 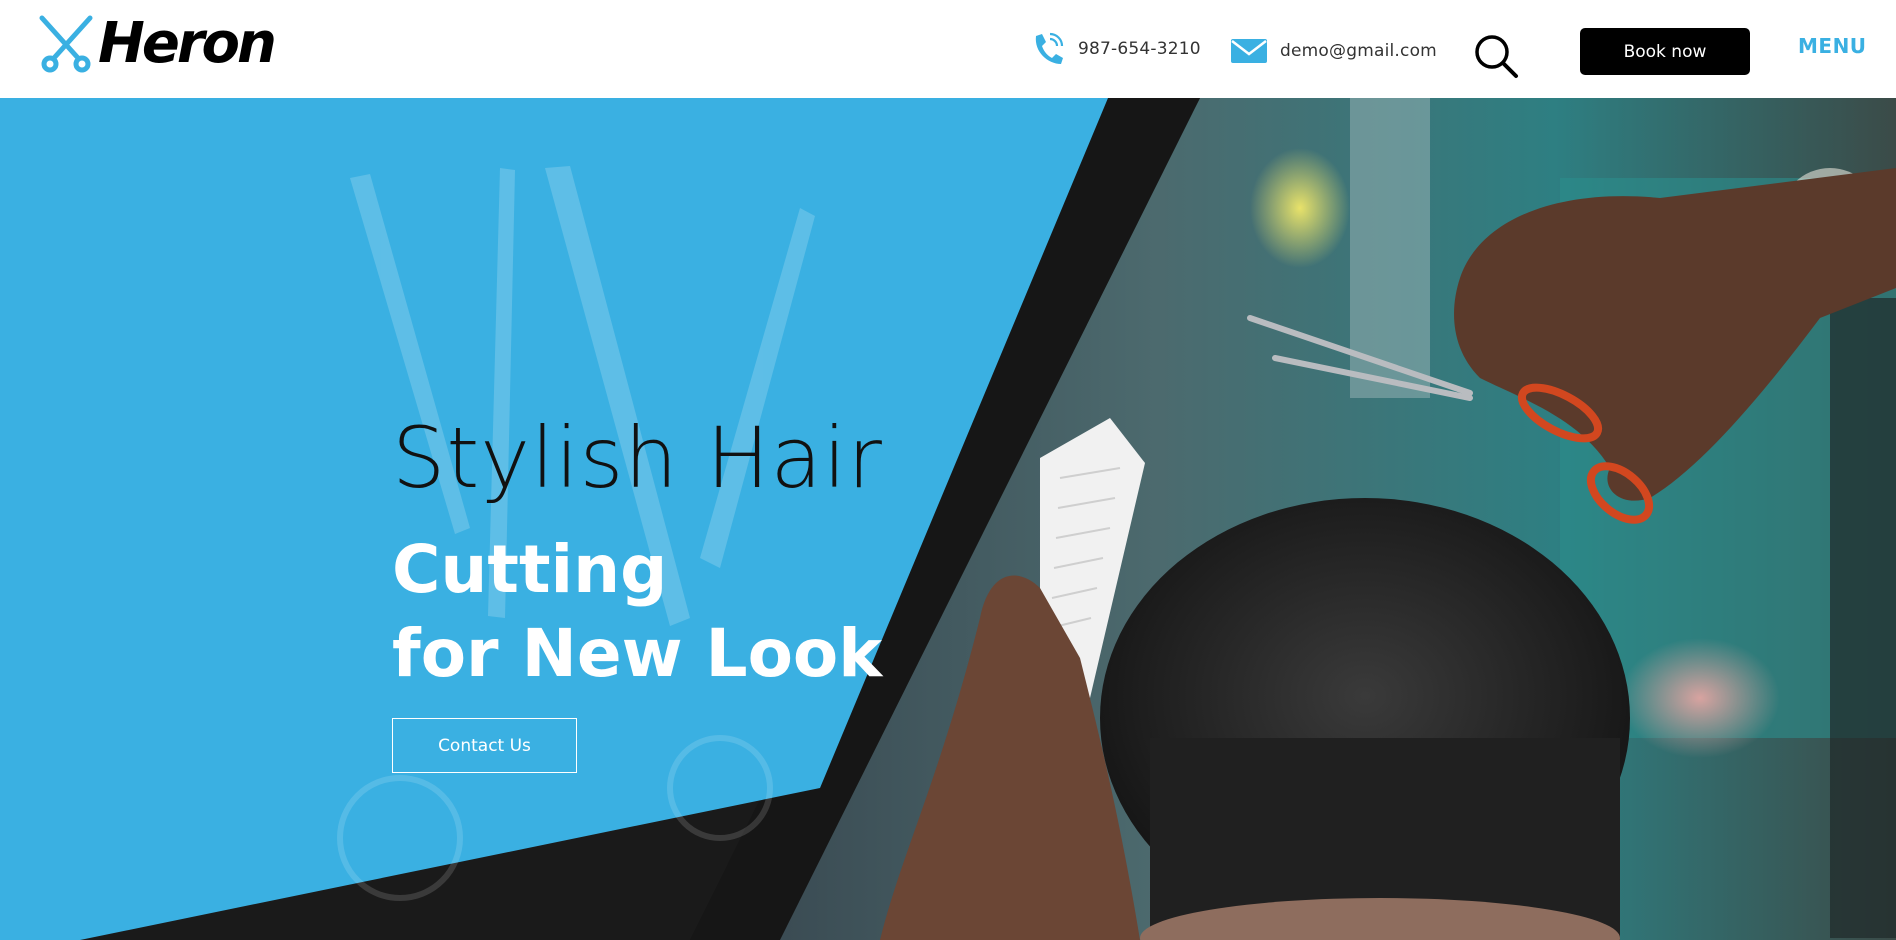 I want to click on book-now-button: Book now, so click(x=1665, y=51).